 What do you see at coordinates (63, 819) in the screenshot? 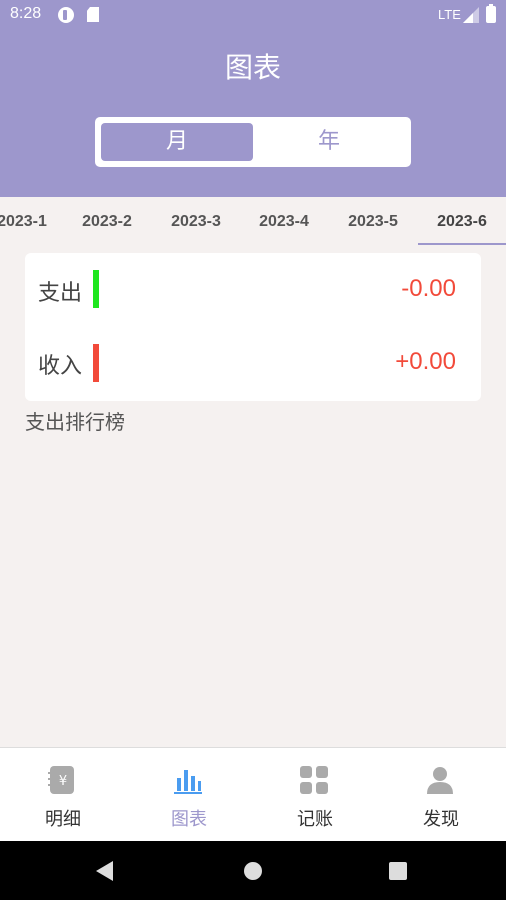
I see `tab-label-details: 明细` at bounding box center [63, 819].